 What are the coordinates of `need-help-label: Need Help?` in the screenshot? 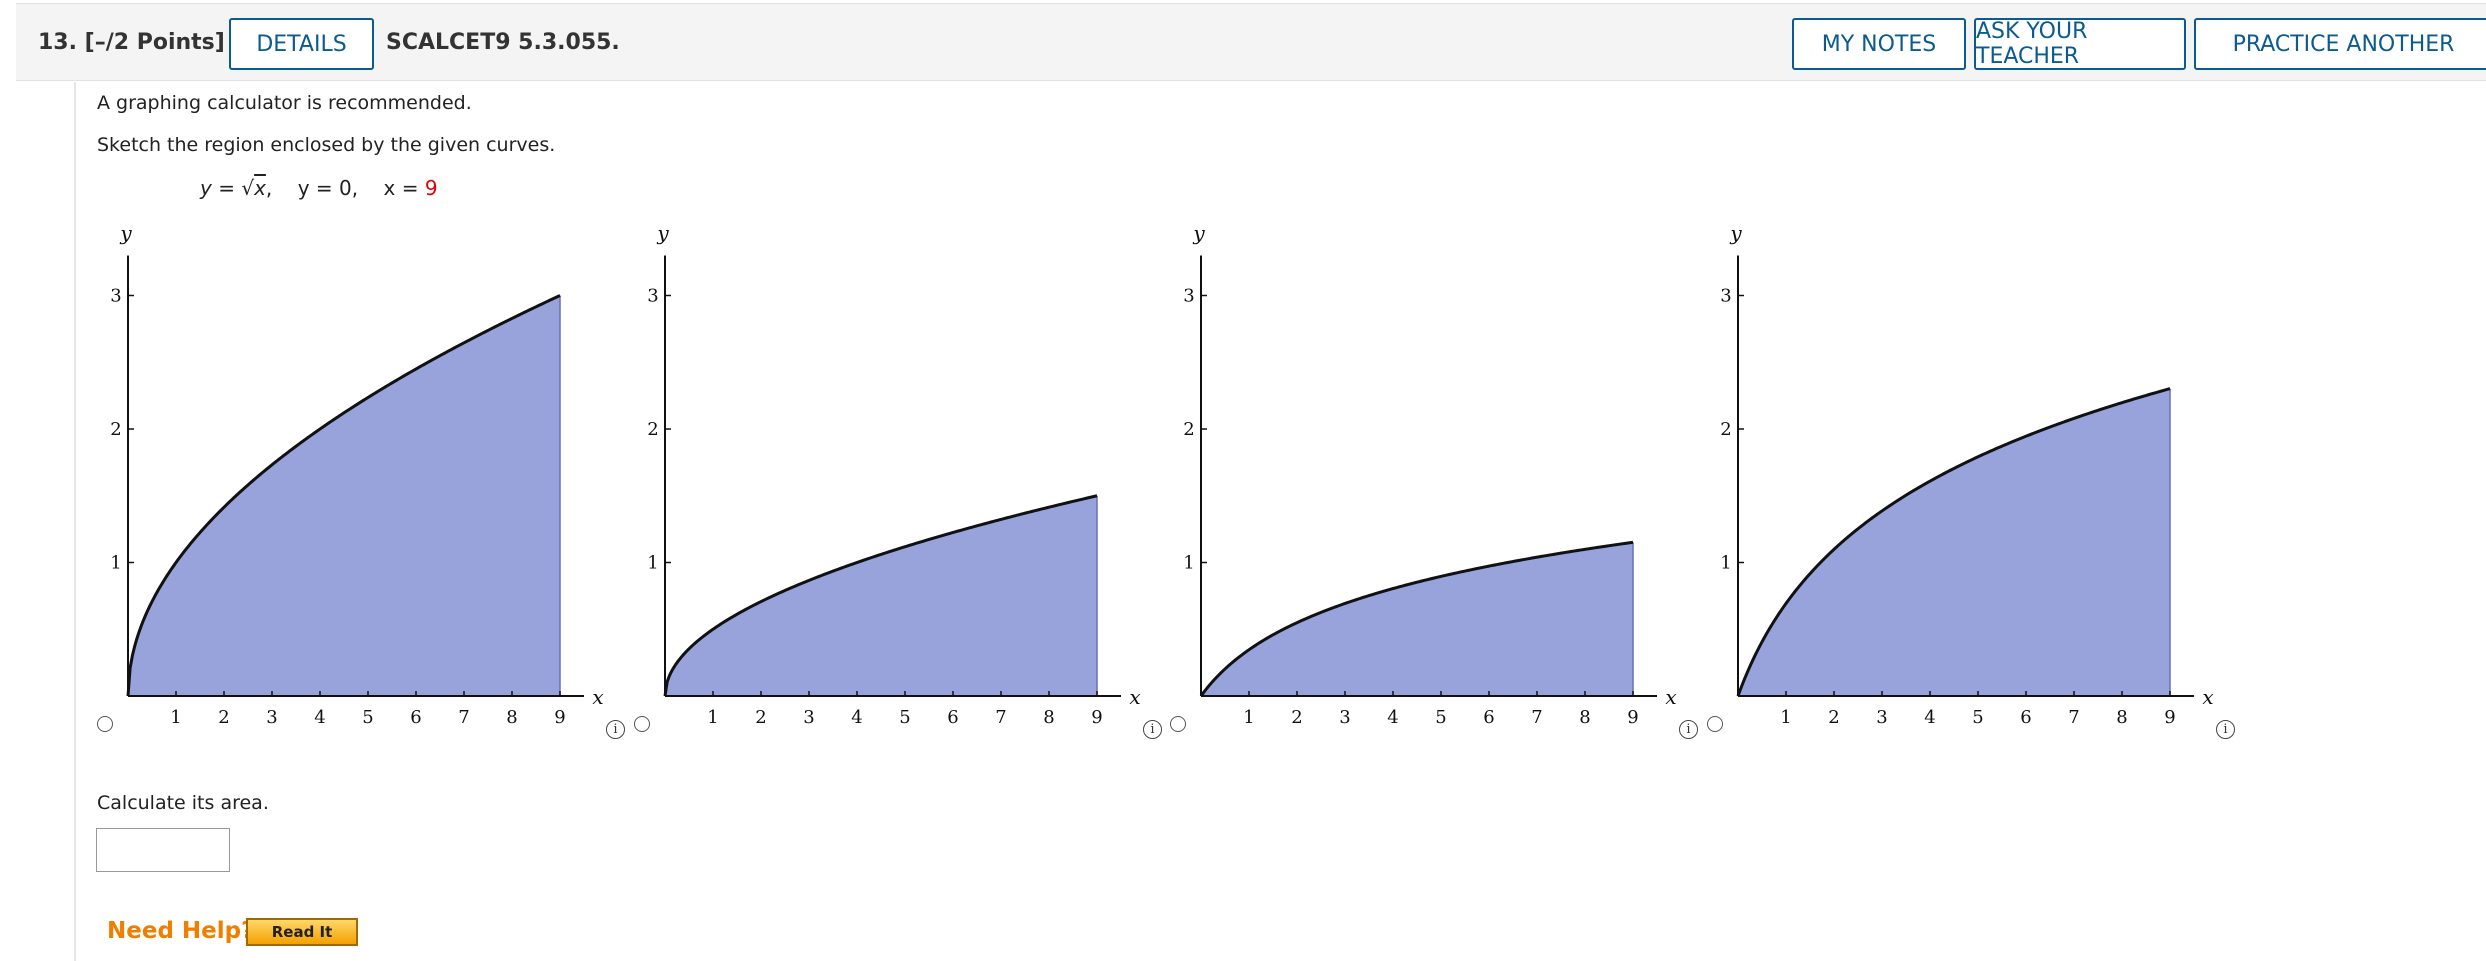 It's located at (181, 931).